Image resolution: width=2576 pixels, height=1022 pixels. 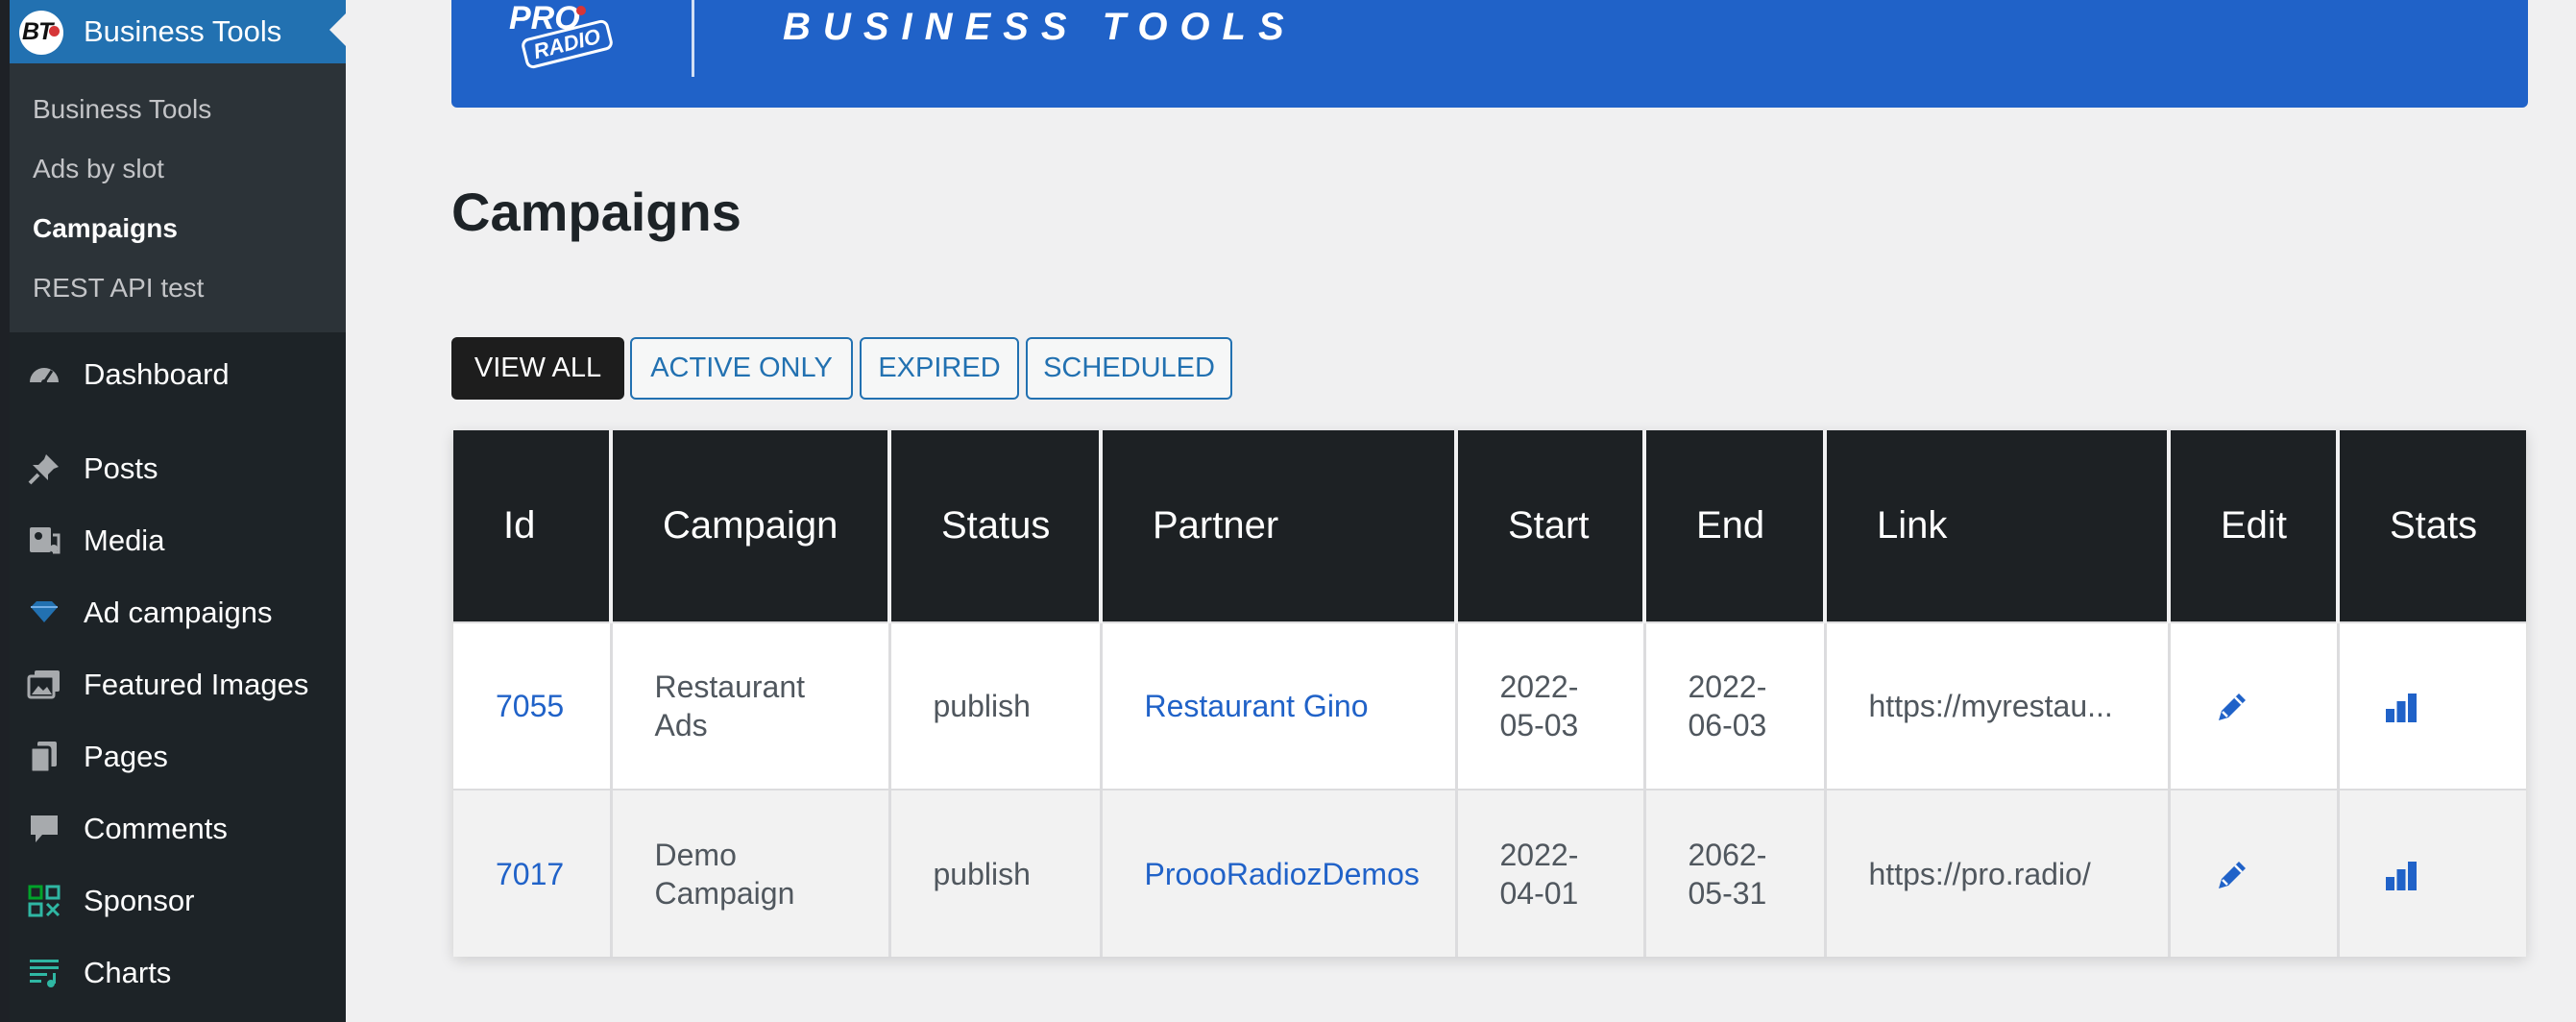 I want to click on cell-partner: Restaurant Gino, so click(x=1277, y=705).